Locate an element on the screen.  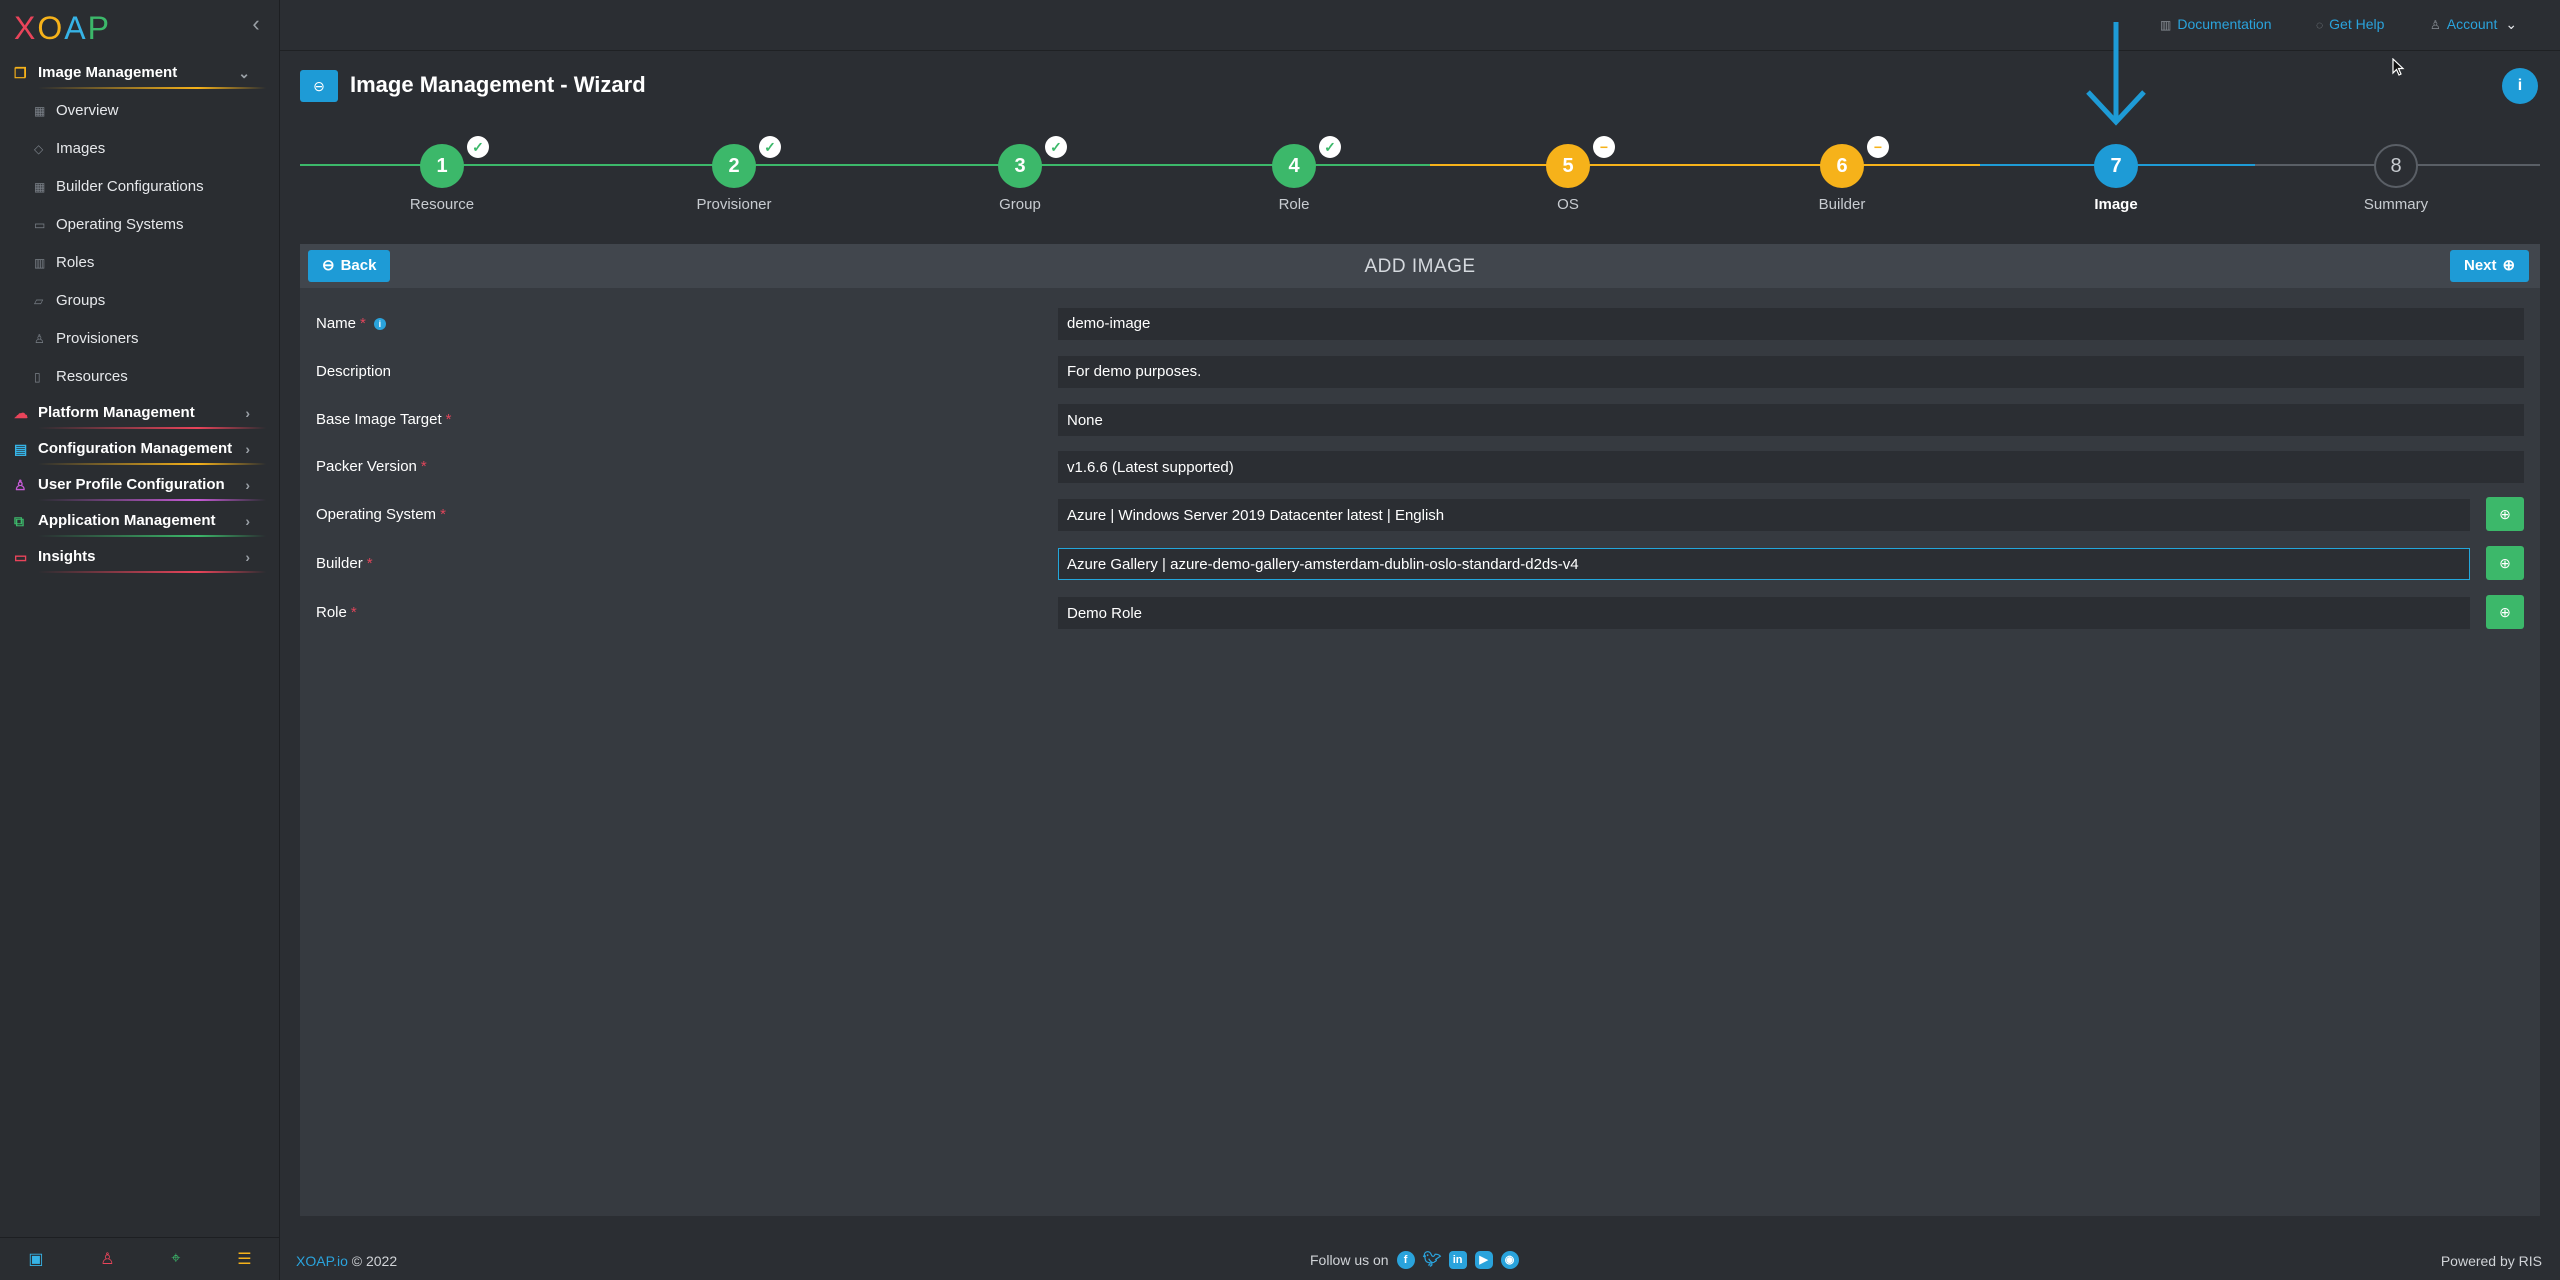
step-builder: 6 − Builder is located at coordinates (1842, 174).